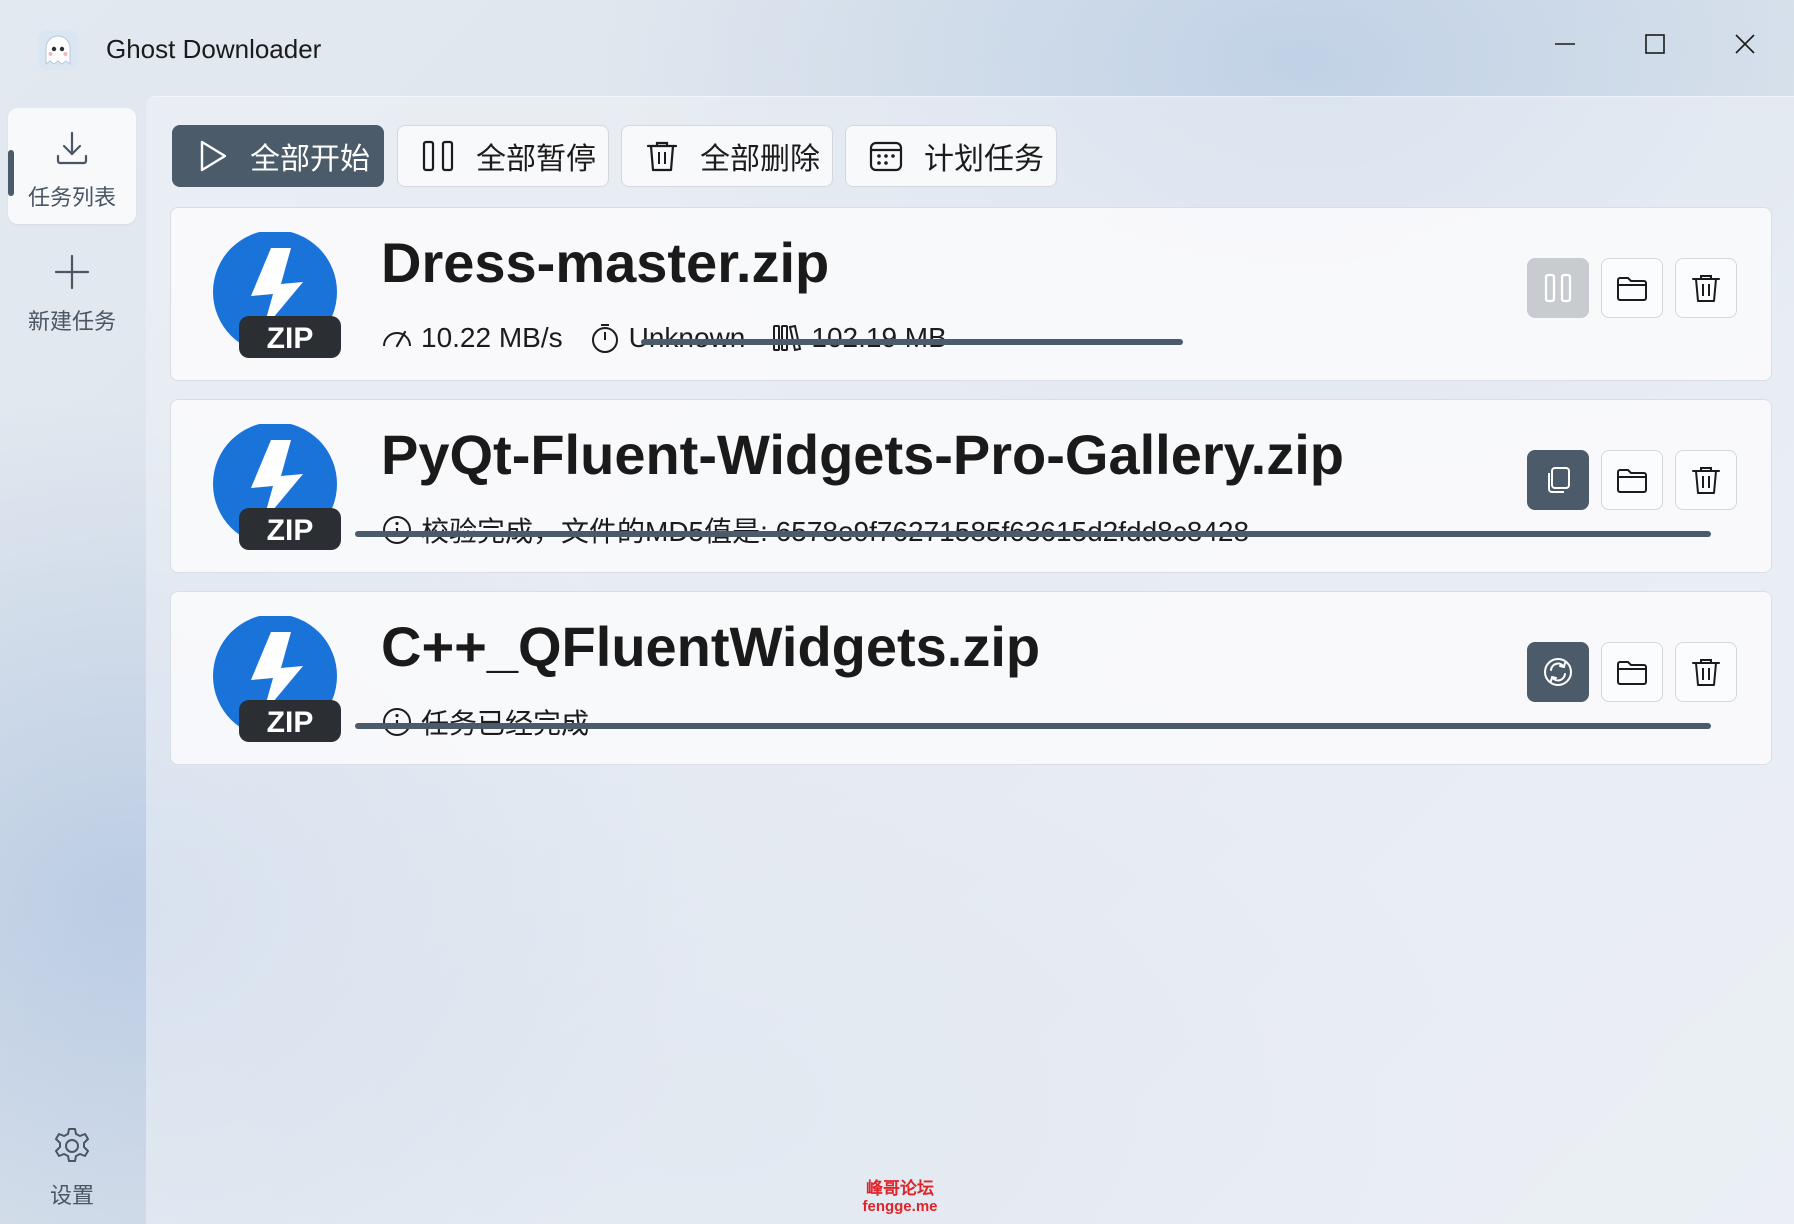 This screenshot has width=1794, height=1224. I want to click on start-all-label: 全部开始, so click(310, 159).